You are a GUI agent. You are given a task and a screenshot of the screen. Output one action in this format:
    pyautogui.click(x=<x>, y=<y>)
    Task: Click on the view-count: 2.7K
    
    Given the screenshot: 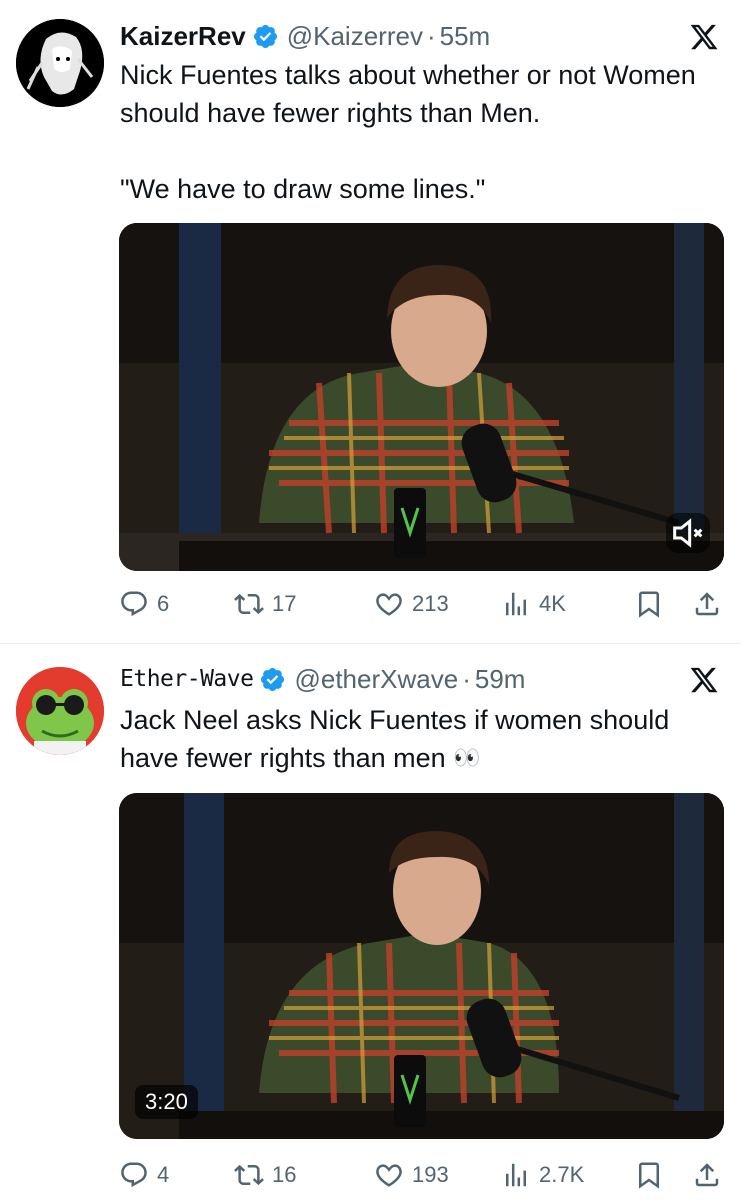 What is the action you would take?
    pyautogui.click(x=562, y=1174)
    